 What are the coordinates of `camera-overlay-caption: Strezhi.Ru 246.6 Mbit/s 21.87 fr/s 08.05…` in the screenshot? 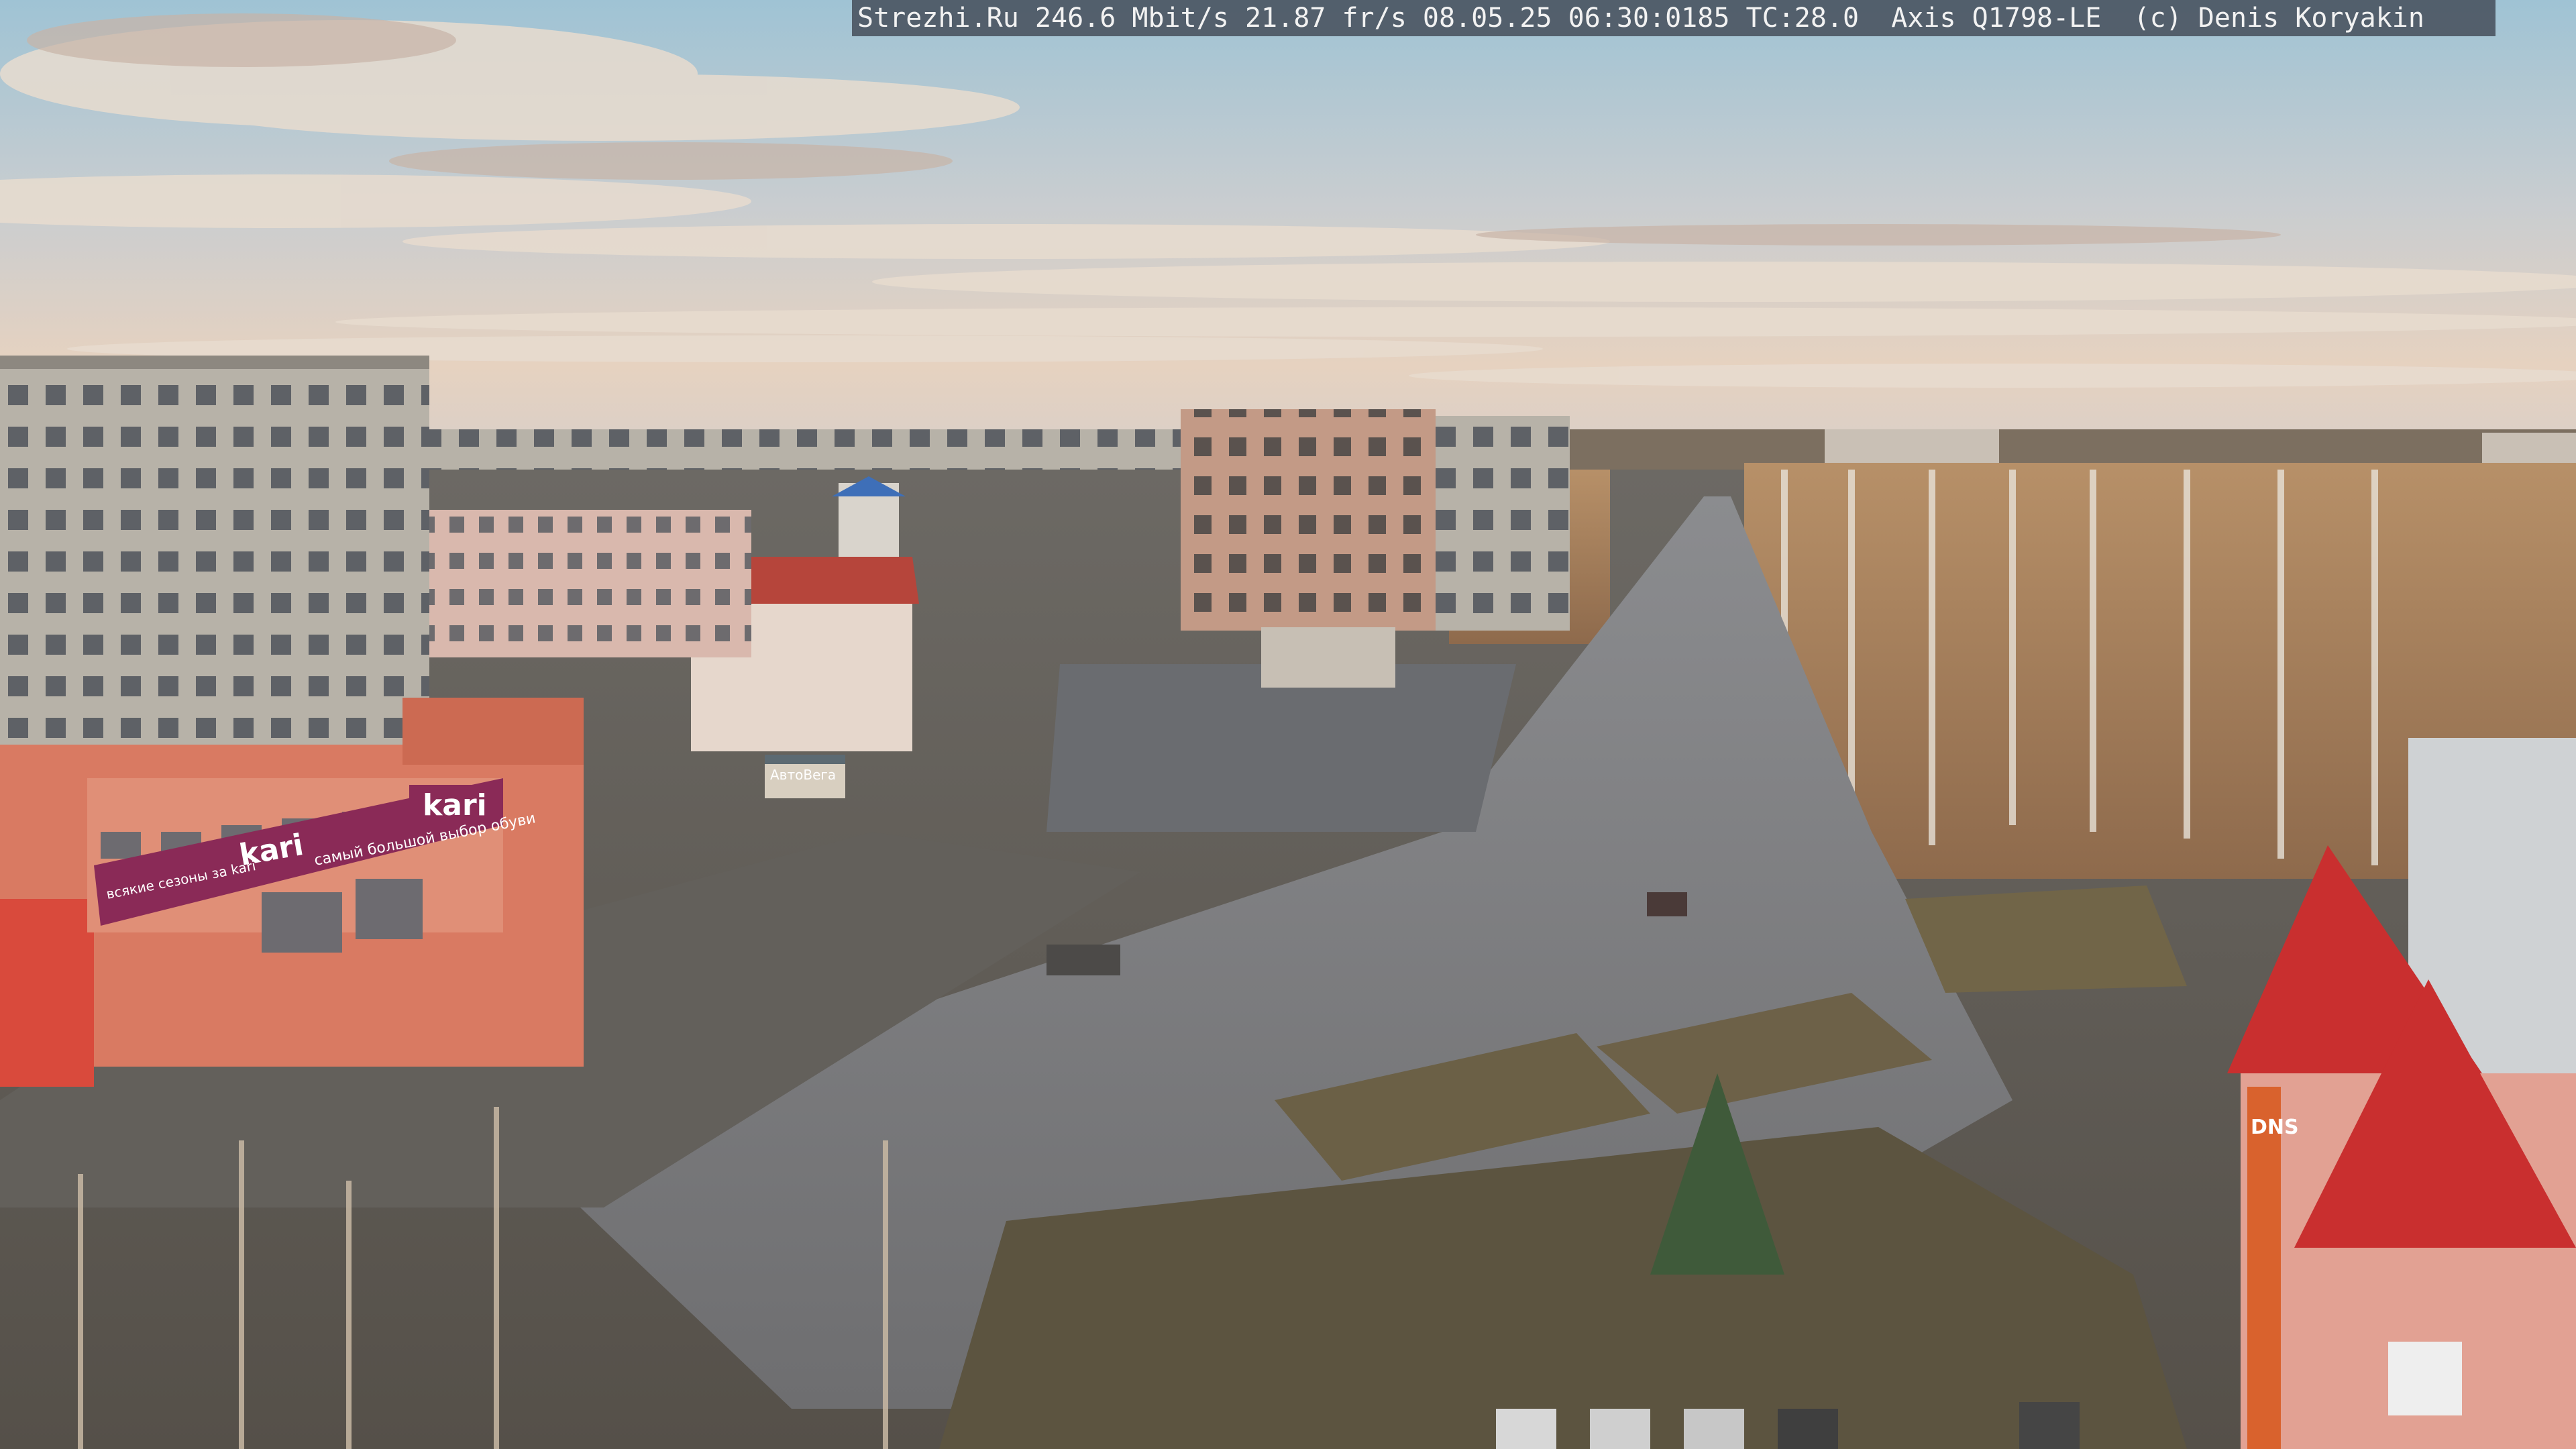 It's located at (1674, 18).